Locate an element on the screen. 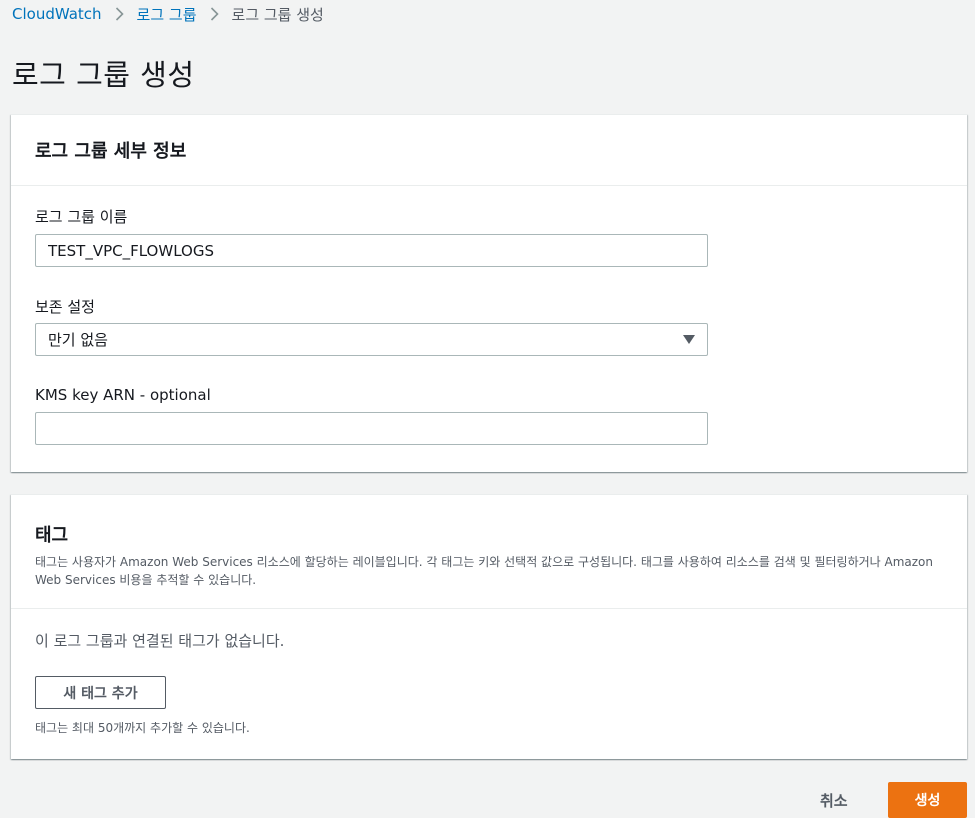  kms-key-label: KMS key ARN - optional is located at coordinates (123, 395).